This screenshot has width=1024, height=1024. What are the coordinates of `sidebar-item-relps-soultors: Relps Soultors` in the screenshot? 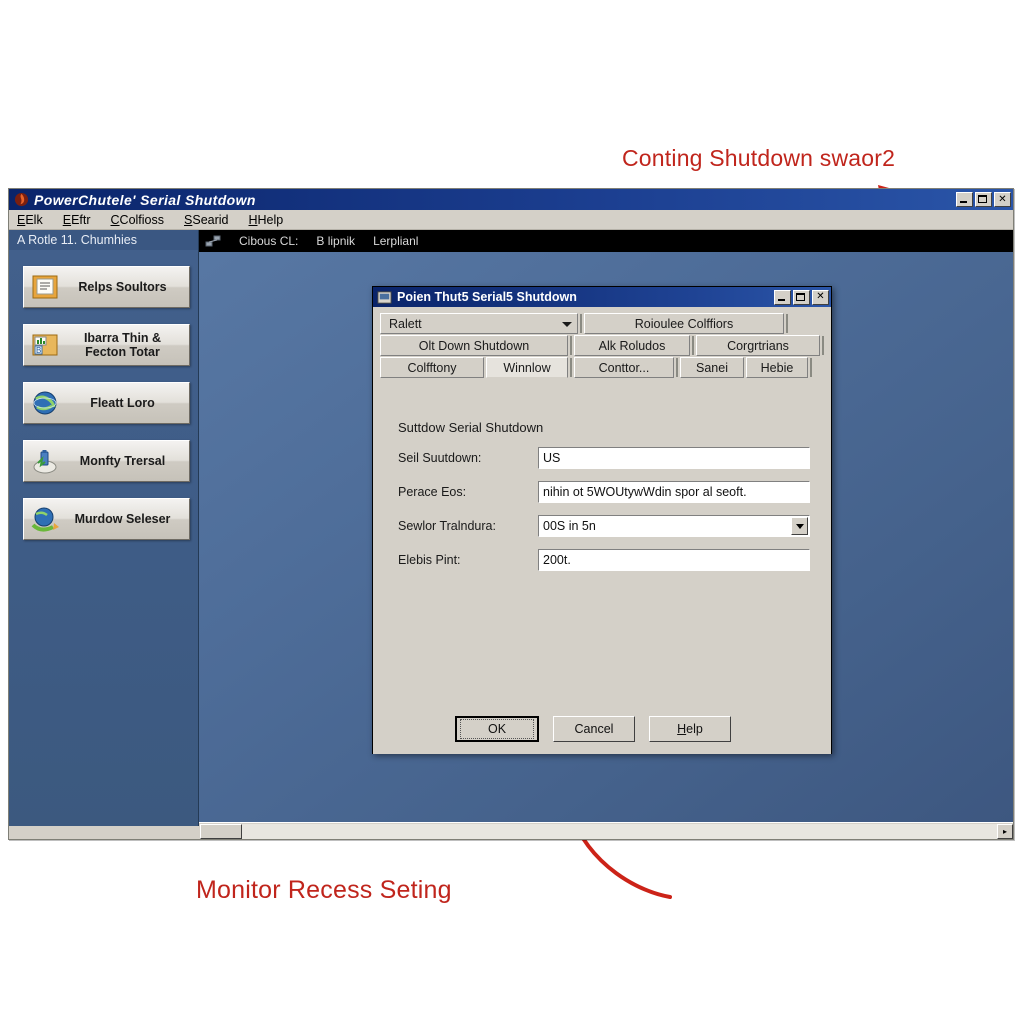 It's located at (106, 287).